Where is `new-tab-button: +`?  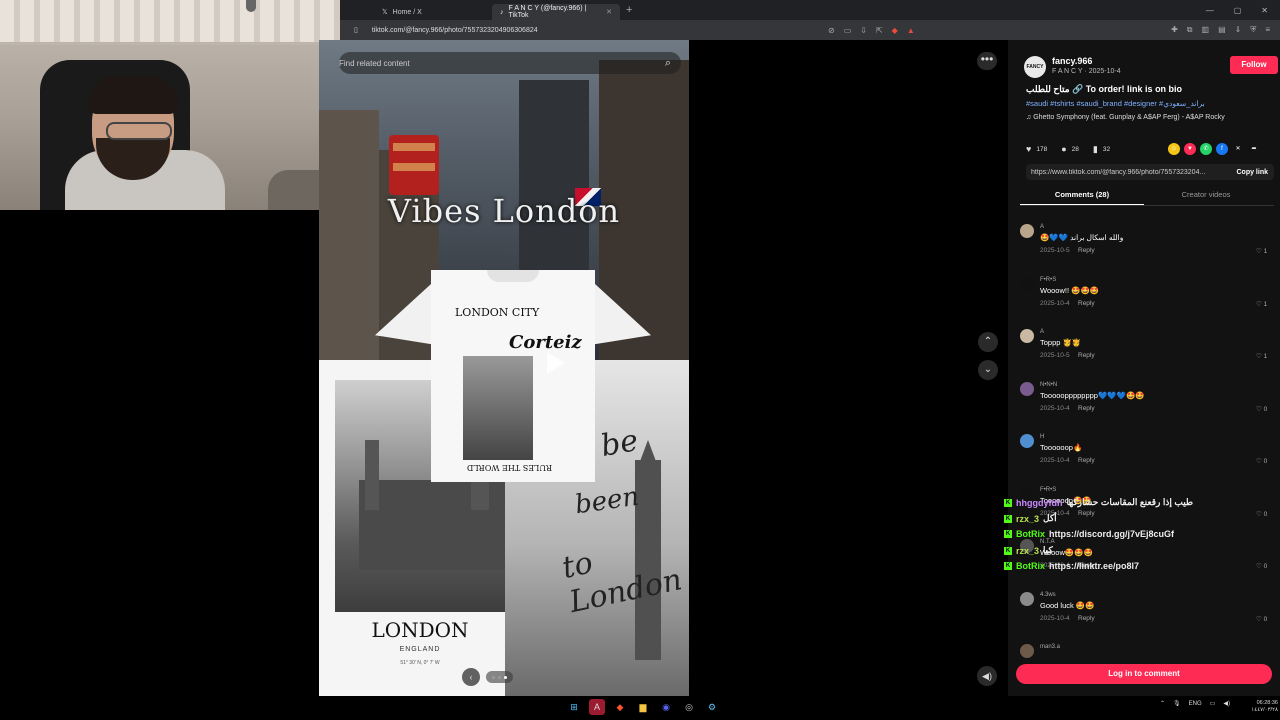 new-tab-button: + is located at coordinates (629, 10).